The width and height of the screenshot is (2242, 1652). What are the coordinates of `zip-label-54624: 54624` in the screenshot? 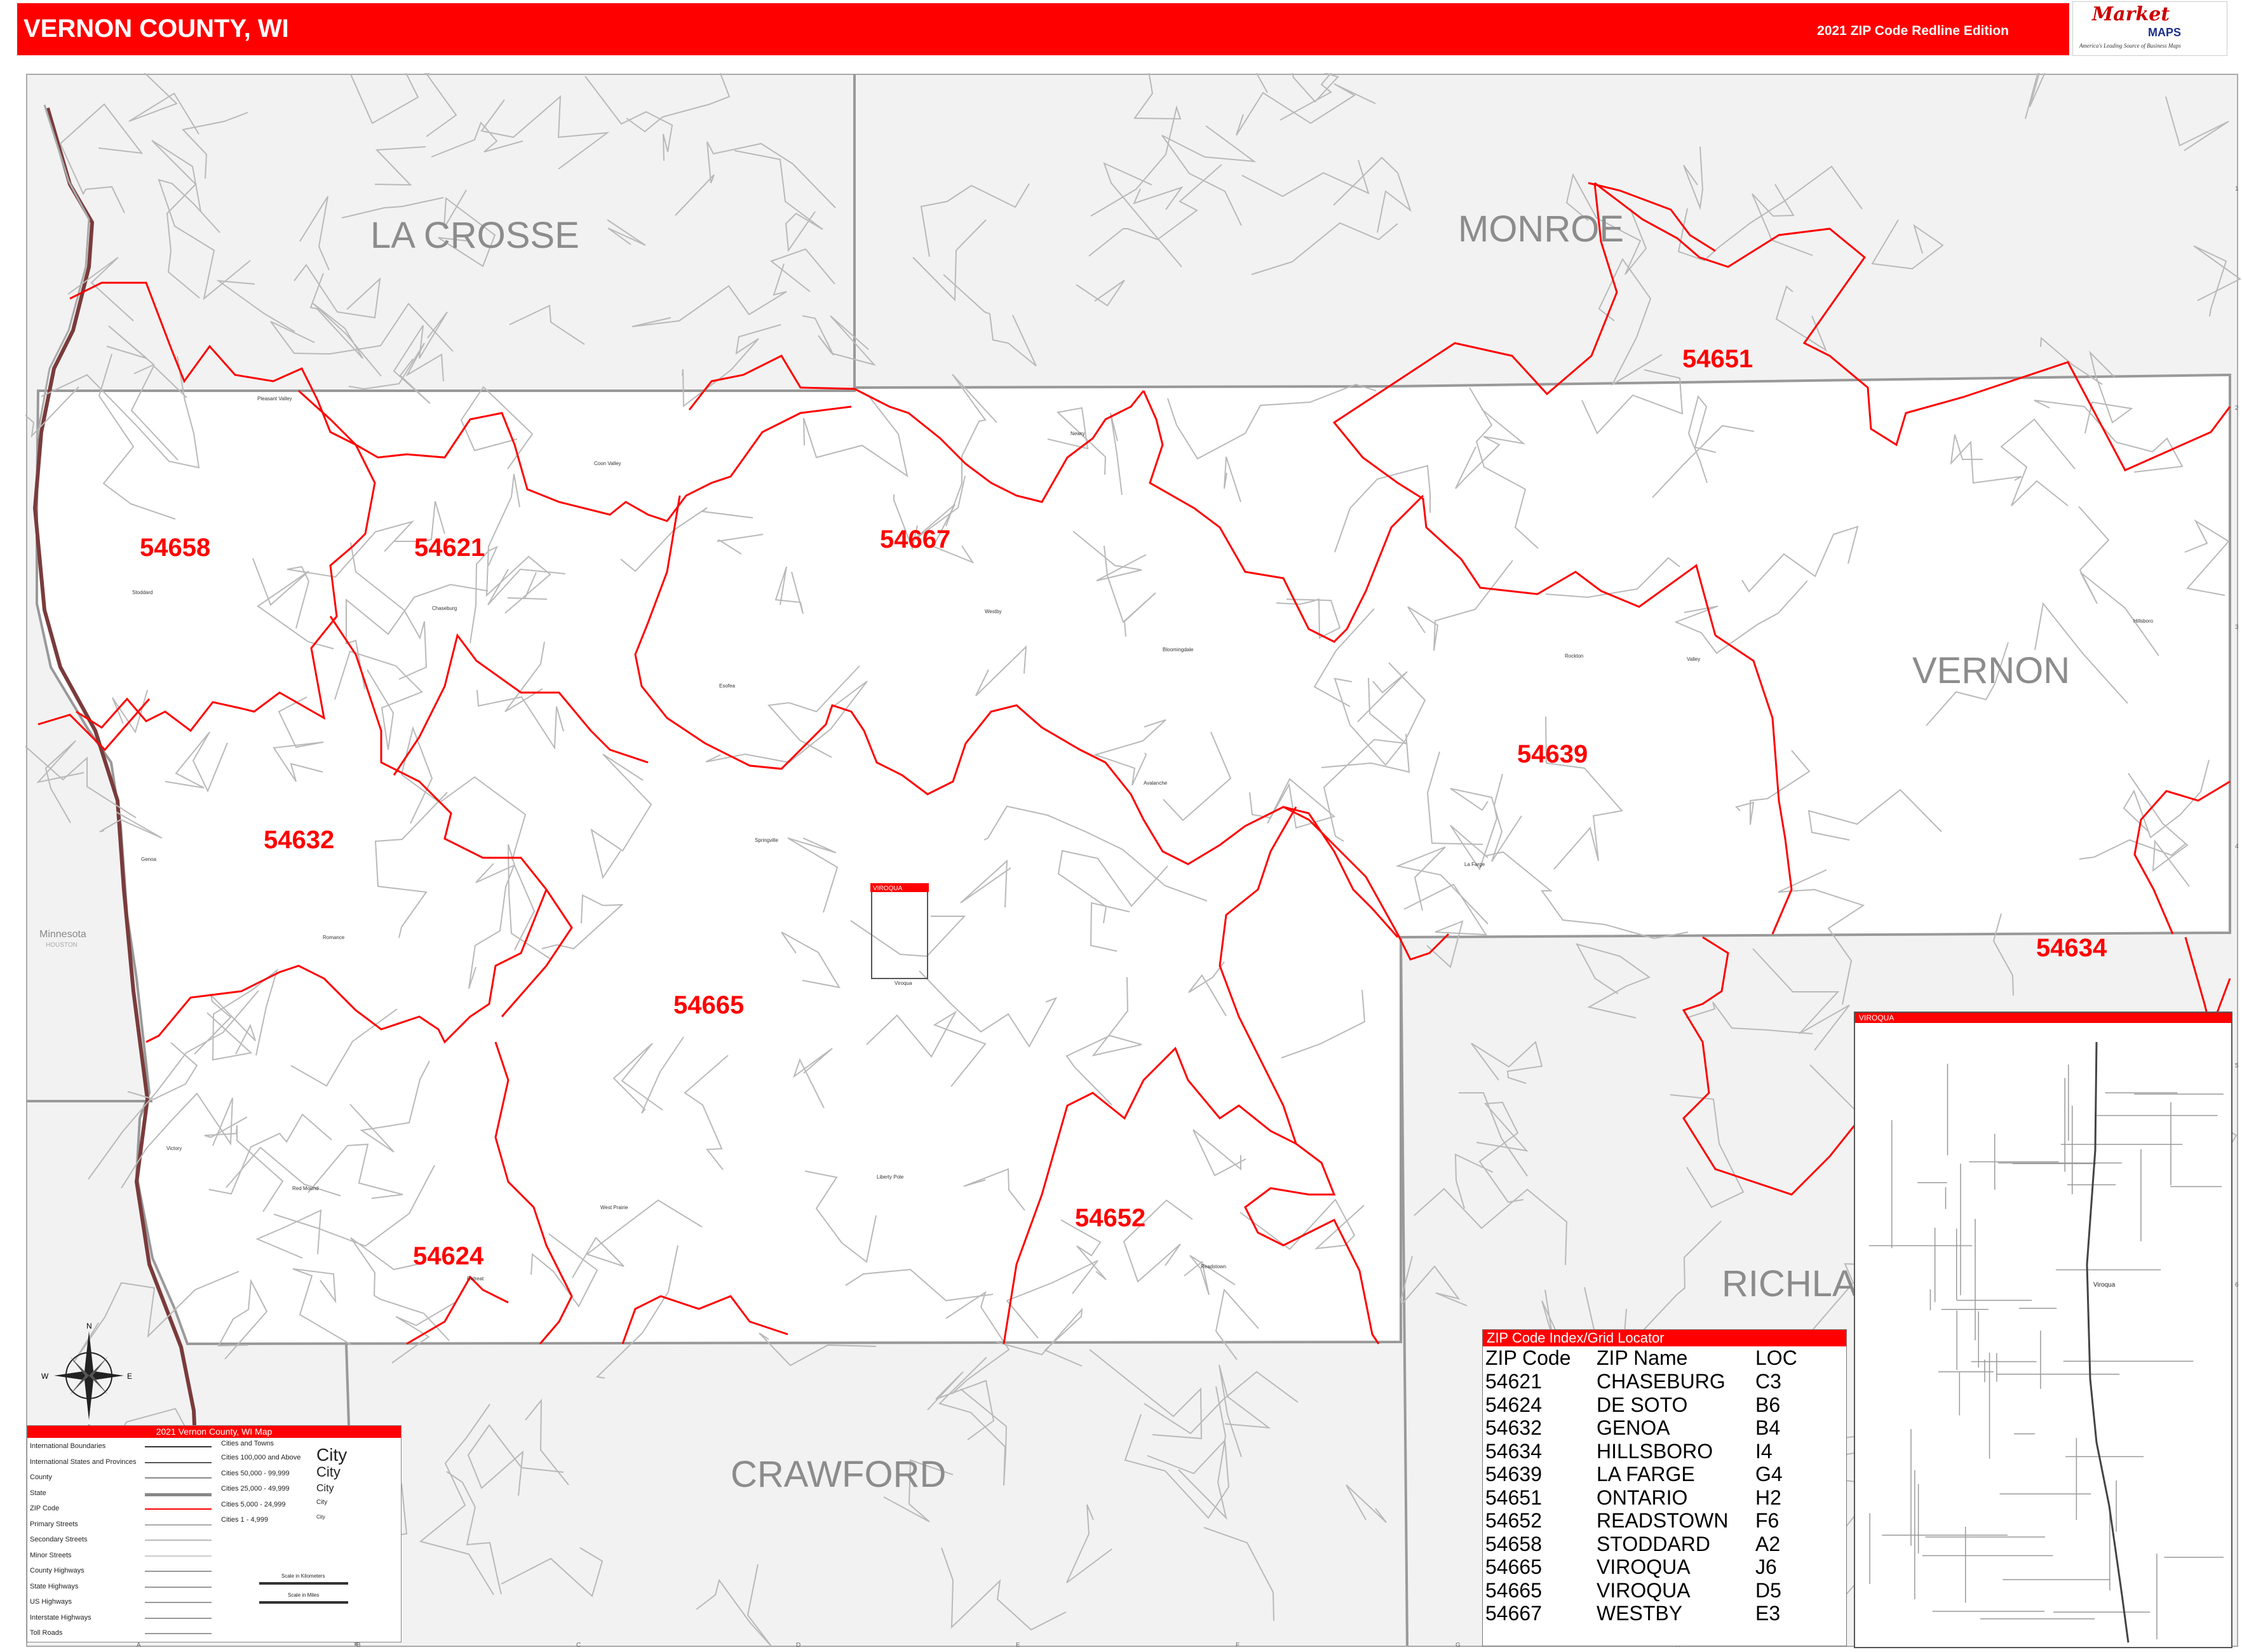 It's located at (448, 1256).